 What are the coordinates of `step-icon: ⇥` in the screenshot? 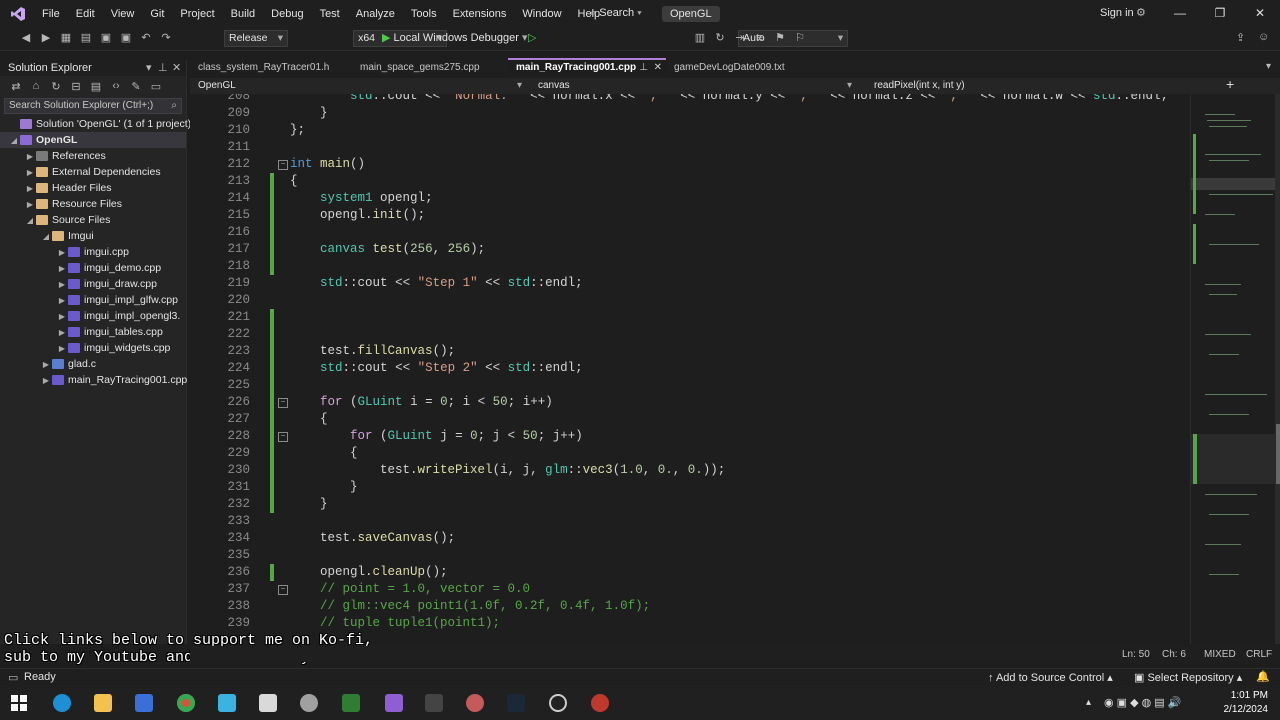 It's located at (740, 37).